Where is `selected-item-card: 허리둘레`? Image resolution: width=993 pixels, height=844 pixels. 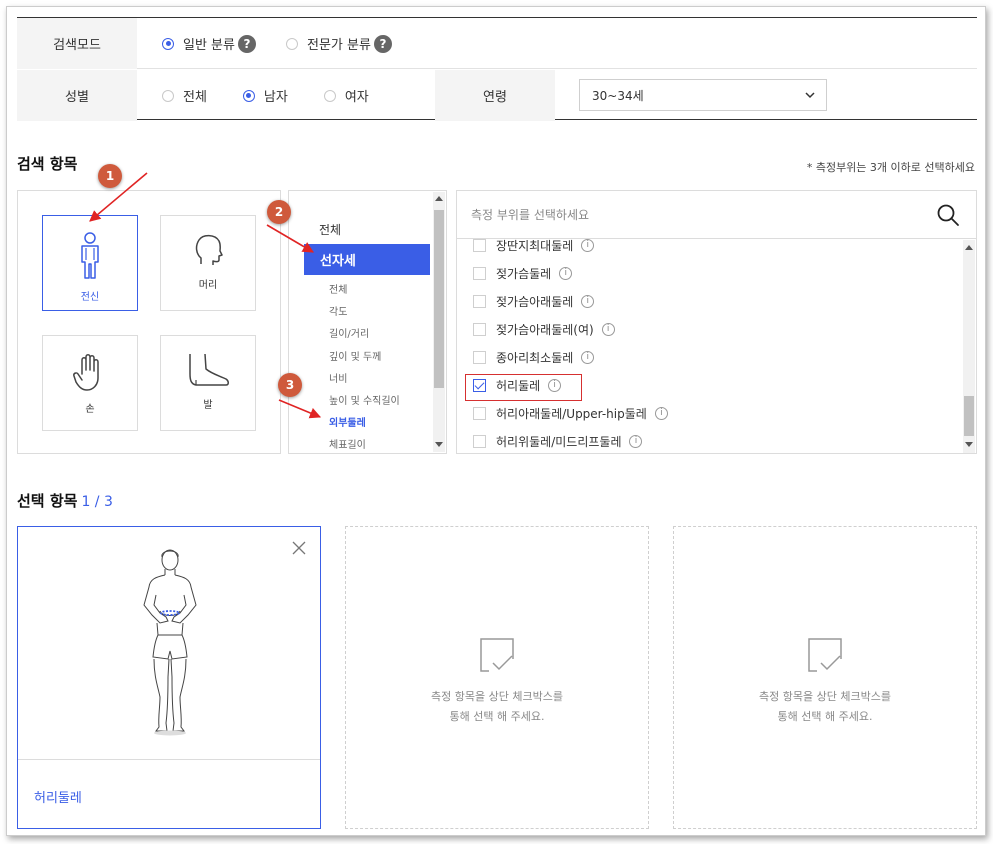
selected-item-card: 허리둘레 is located at coordinates (169, 677).